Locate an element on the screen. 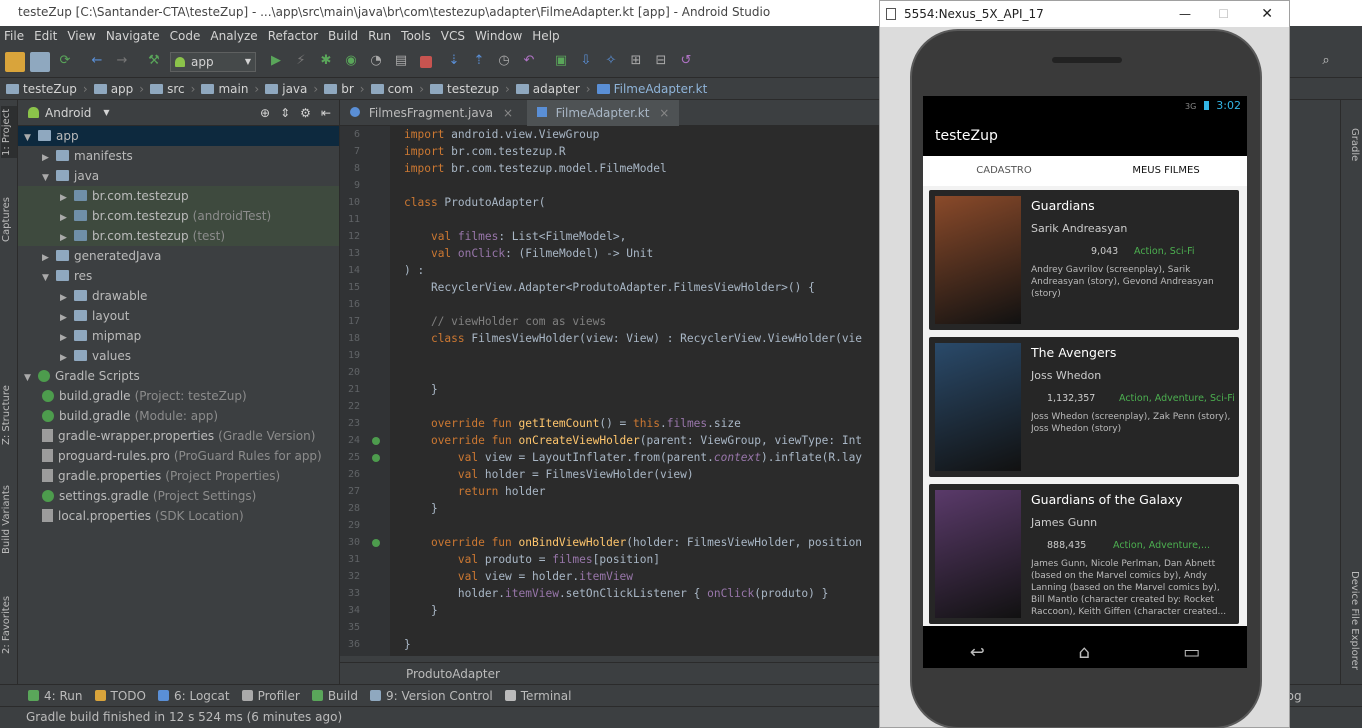 The width and height of the screenshot is (1362, 728). tab-meus-filmes: MEUS FILMES is located at coordinates (1166, 171).